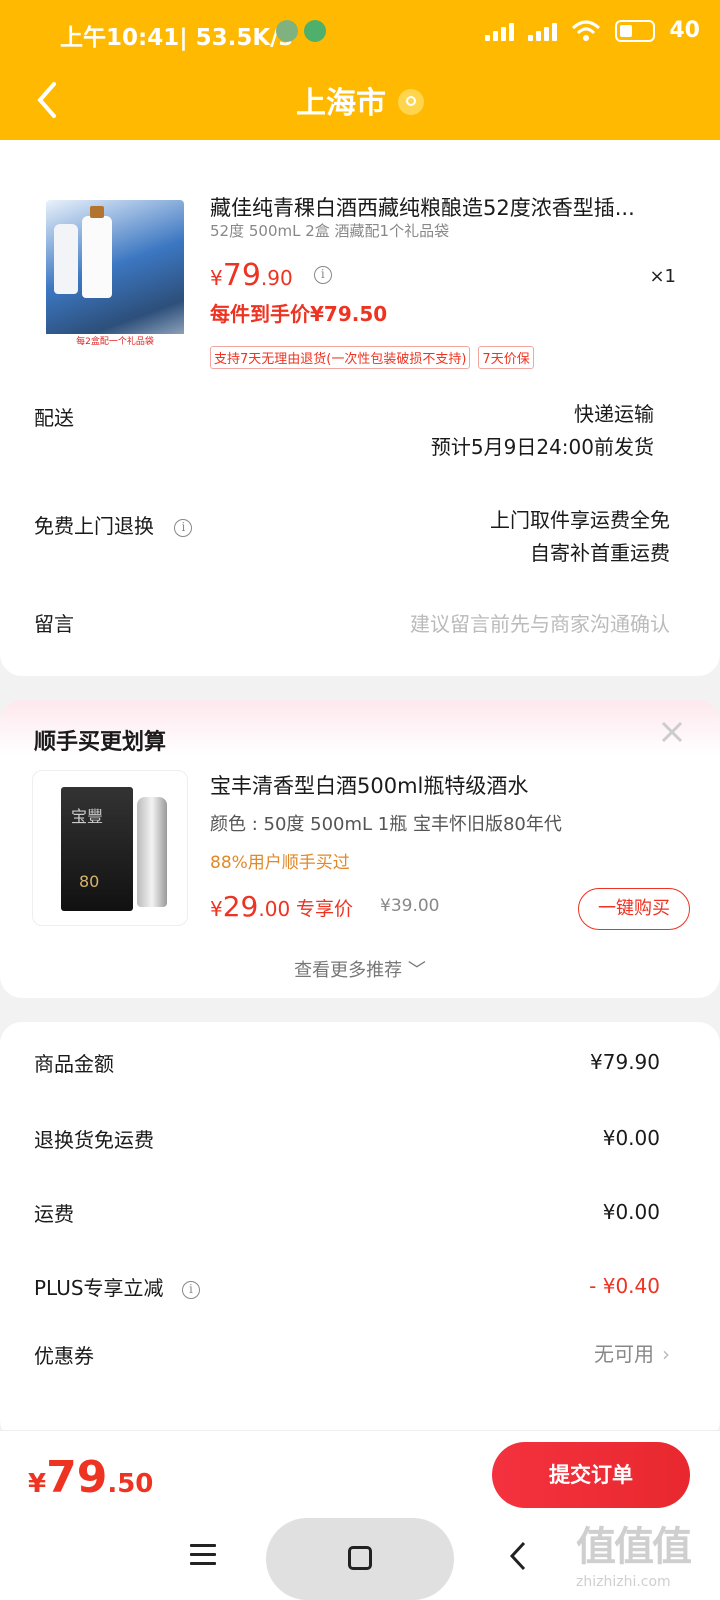 This screenshot has height=1600, width=720. Describe the element at coordinates (369, 785) in the screenshot. I see `recommend-product-name: 宝丰清香型白酒500ml瓶特级酒水` at that location.